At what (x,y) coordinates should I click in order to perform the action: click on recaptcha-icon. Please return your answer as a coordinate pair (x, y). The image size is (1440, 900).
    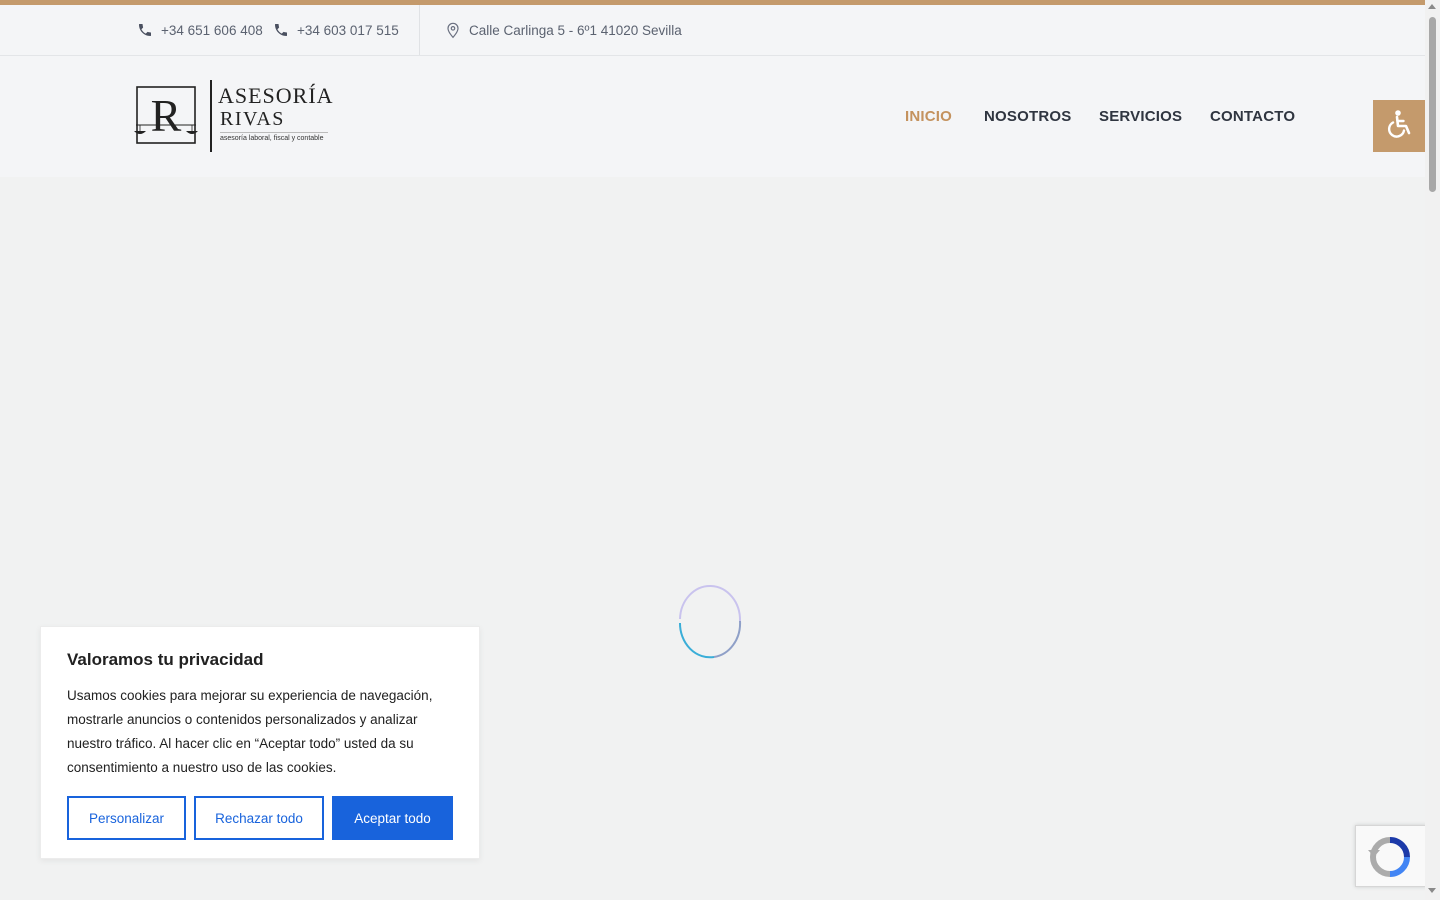
    Looking at the image, I should click on (1392, 864).